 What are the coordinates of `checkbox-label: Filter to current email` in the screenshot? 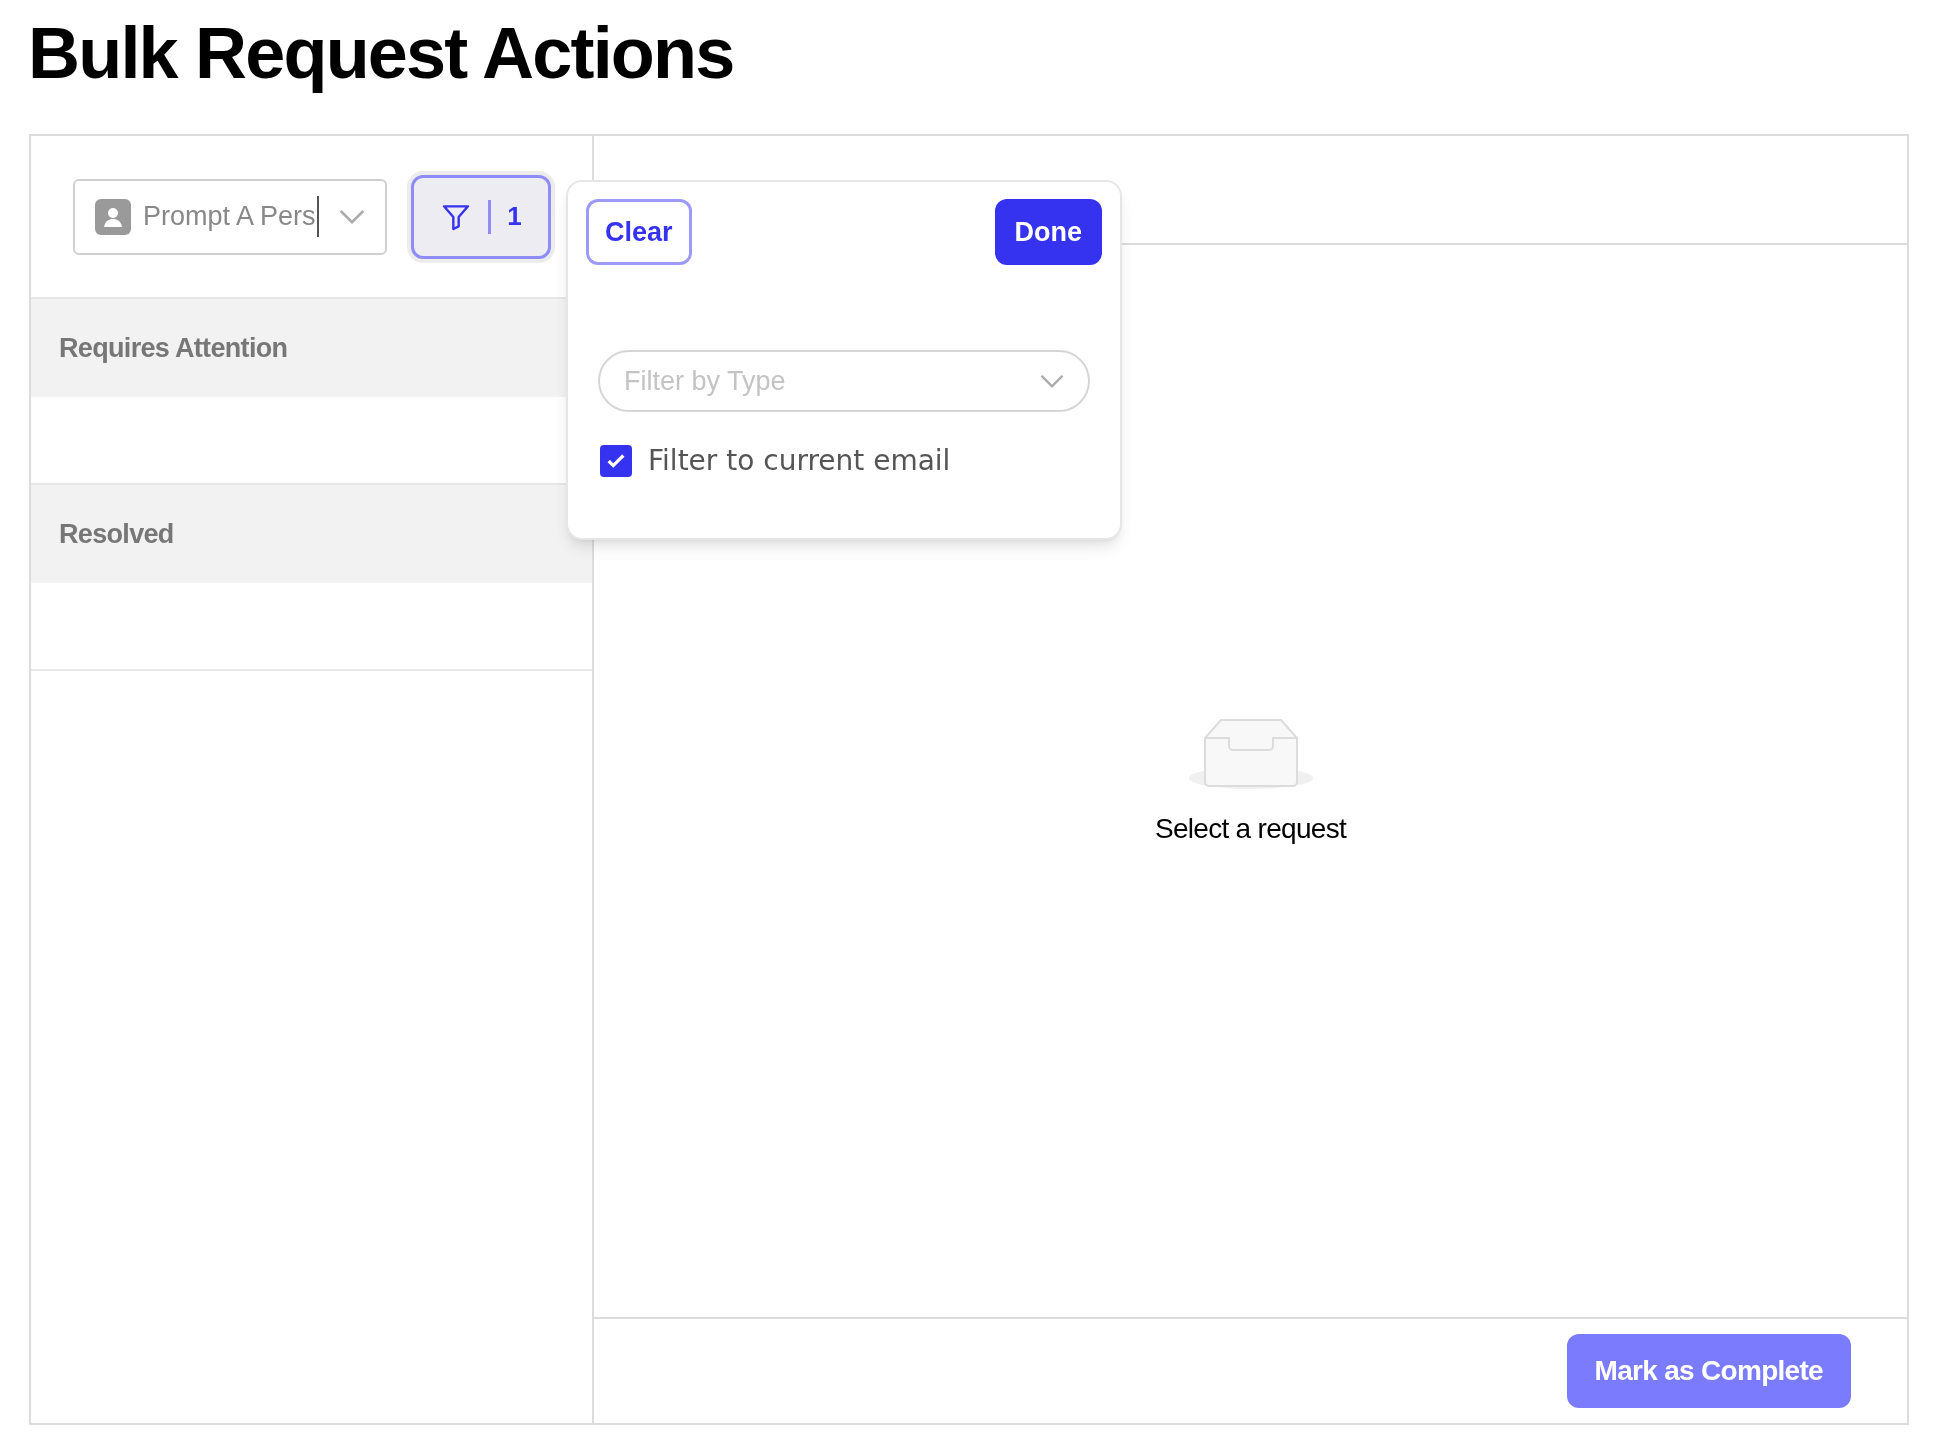 It's located at (799, 461).